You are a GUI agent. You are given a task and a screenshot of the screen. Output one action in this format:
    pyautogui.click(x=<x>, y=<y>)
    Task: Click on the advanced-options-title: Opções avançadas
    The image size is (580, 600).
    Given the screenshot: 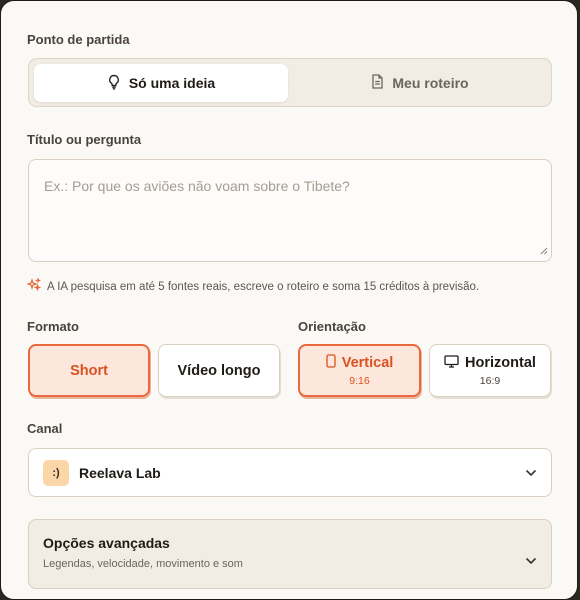 What is the action you would take?
    pyautogui.click(x=106, y=543)
    